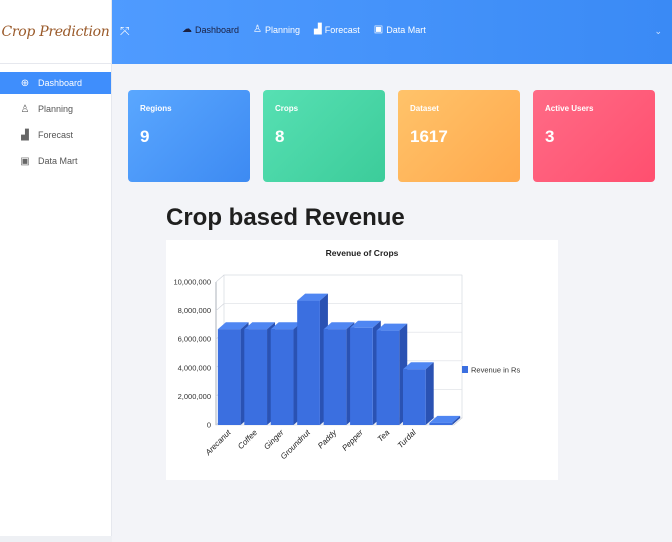 The height and width of the screenshot is (542, 672). I want to click on sidebar-item-planning: ♙ Planning, so click(55, 109).